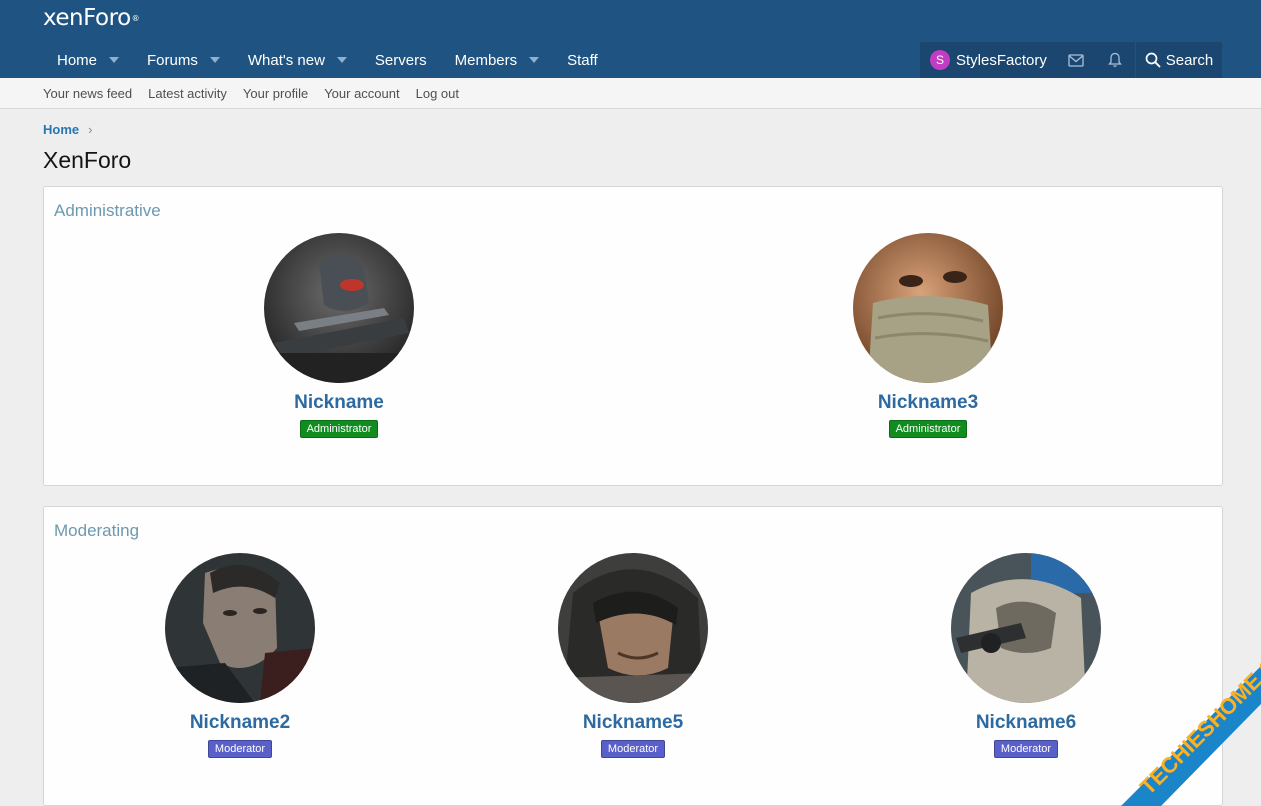 This screenshot has width=1261, height=806. What do you see at coordinates (61, 129) in the screenshot?
I see `breadcrumb-home: Home` at bounding box center [61, 129].